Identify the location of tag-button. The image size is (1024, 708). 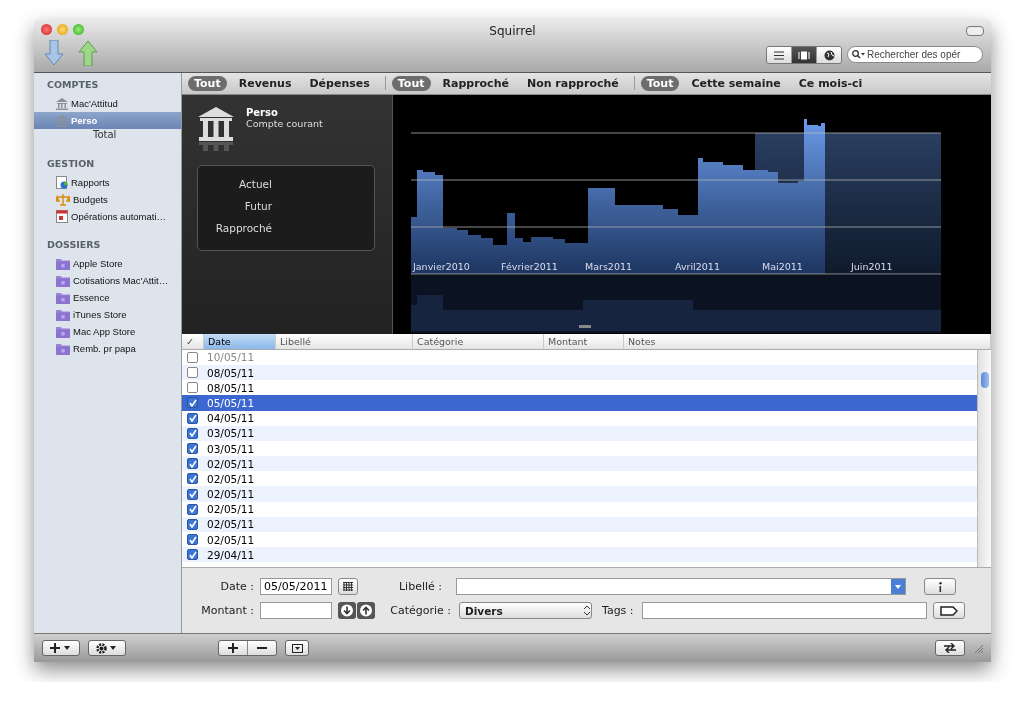
(948, 611).